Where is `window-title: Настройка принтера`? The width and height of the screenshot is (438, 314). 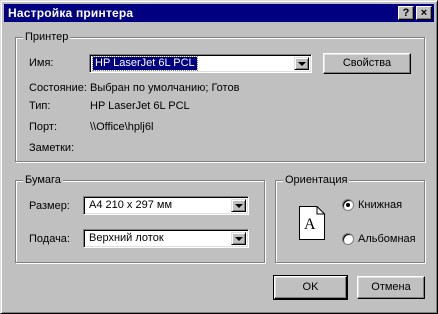
window-title: Настройка принтера is located at coordinates (71, 13).